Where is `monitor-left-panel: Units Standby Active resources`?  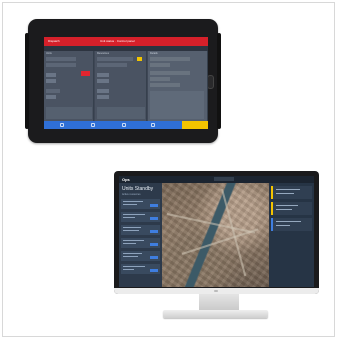
monitor-left-panel: Units Standby Active resources is located at coordinates (140, 235).